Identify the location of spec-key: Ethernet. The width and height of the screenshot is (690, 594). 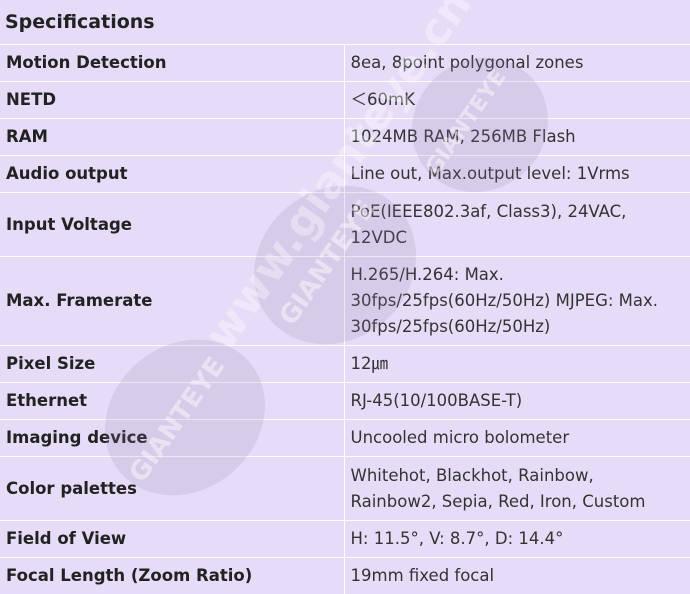
(172, 401).